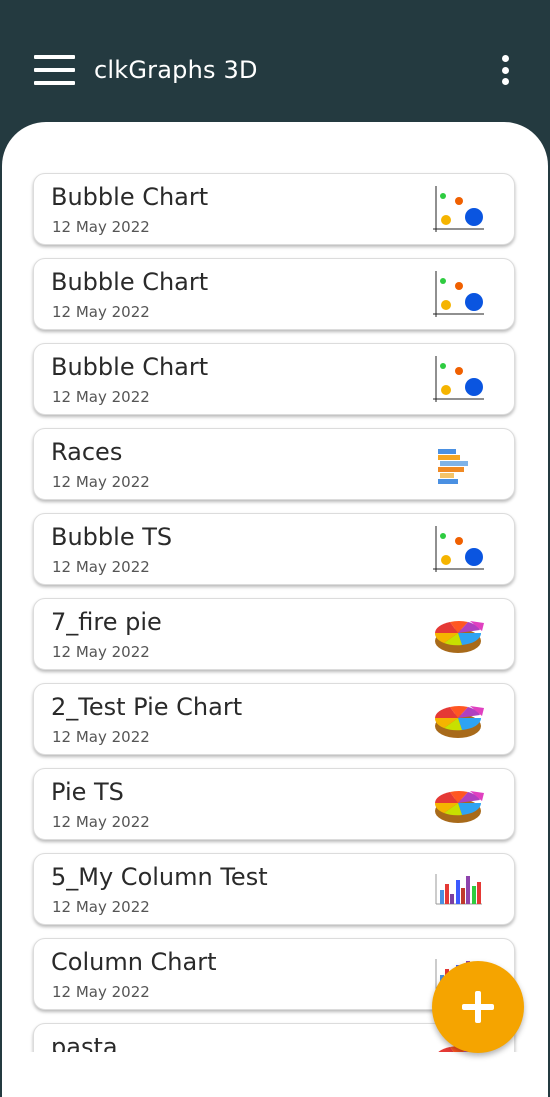  I want to click on chart-title: 5_My Column Test, so click(159, 877).